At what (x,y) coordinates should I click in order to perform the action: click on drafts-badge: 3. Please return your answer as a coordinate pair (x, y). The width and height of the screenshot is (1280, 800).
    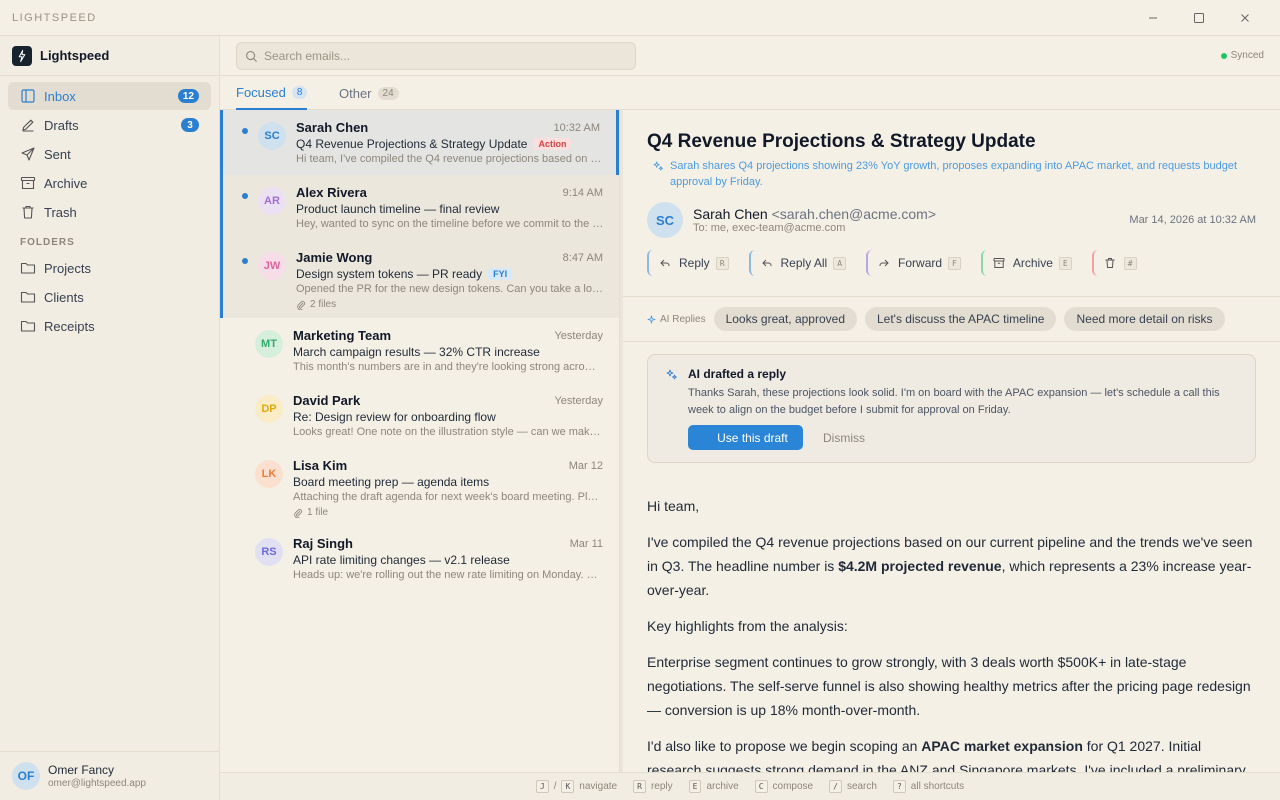
    Looking at the image, I should click on (190, 125).